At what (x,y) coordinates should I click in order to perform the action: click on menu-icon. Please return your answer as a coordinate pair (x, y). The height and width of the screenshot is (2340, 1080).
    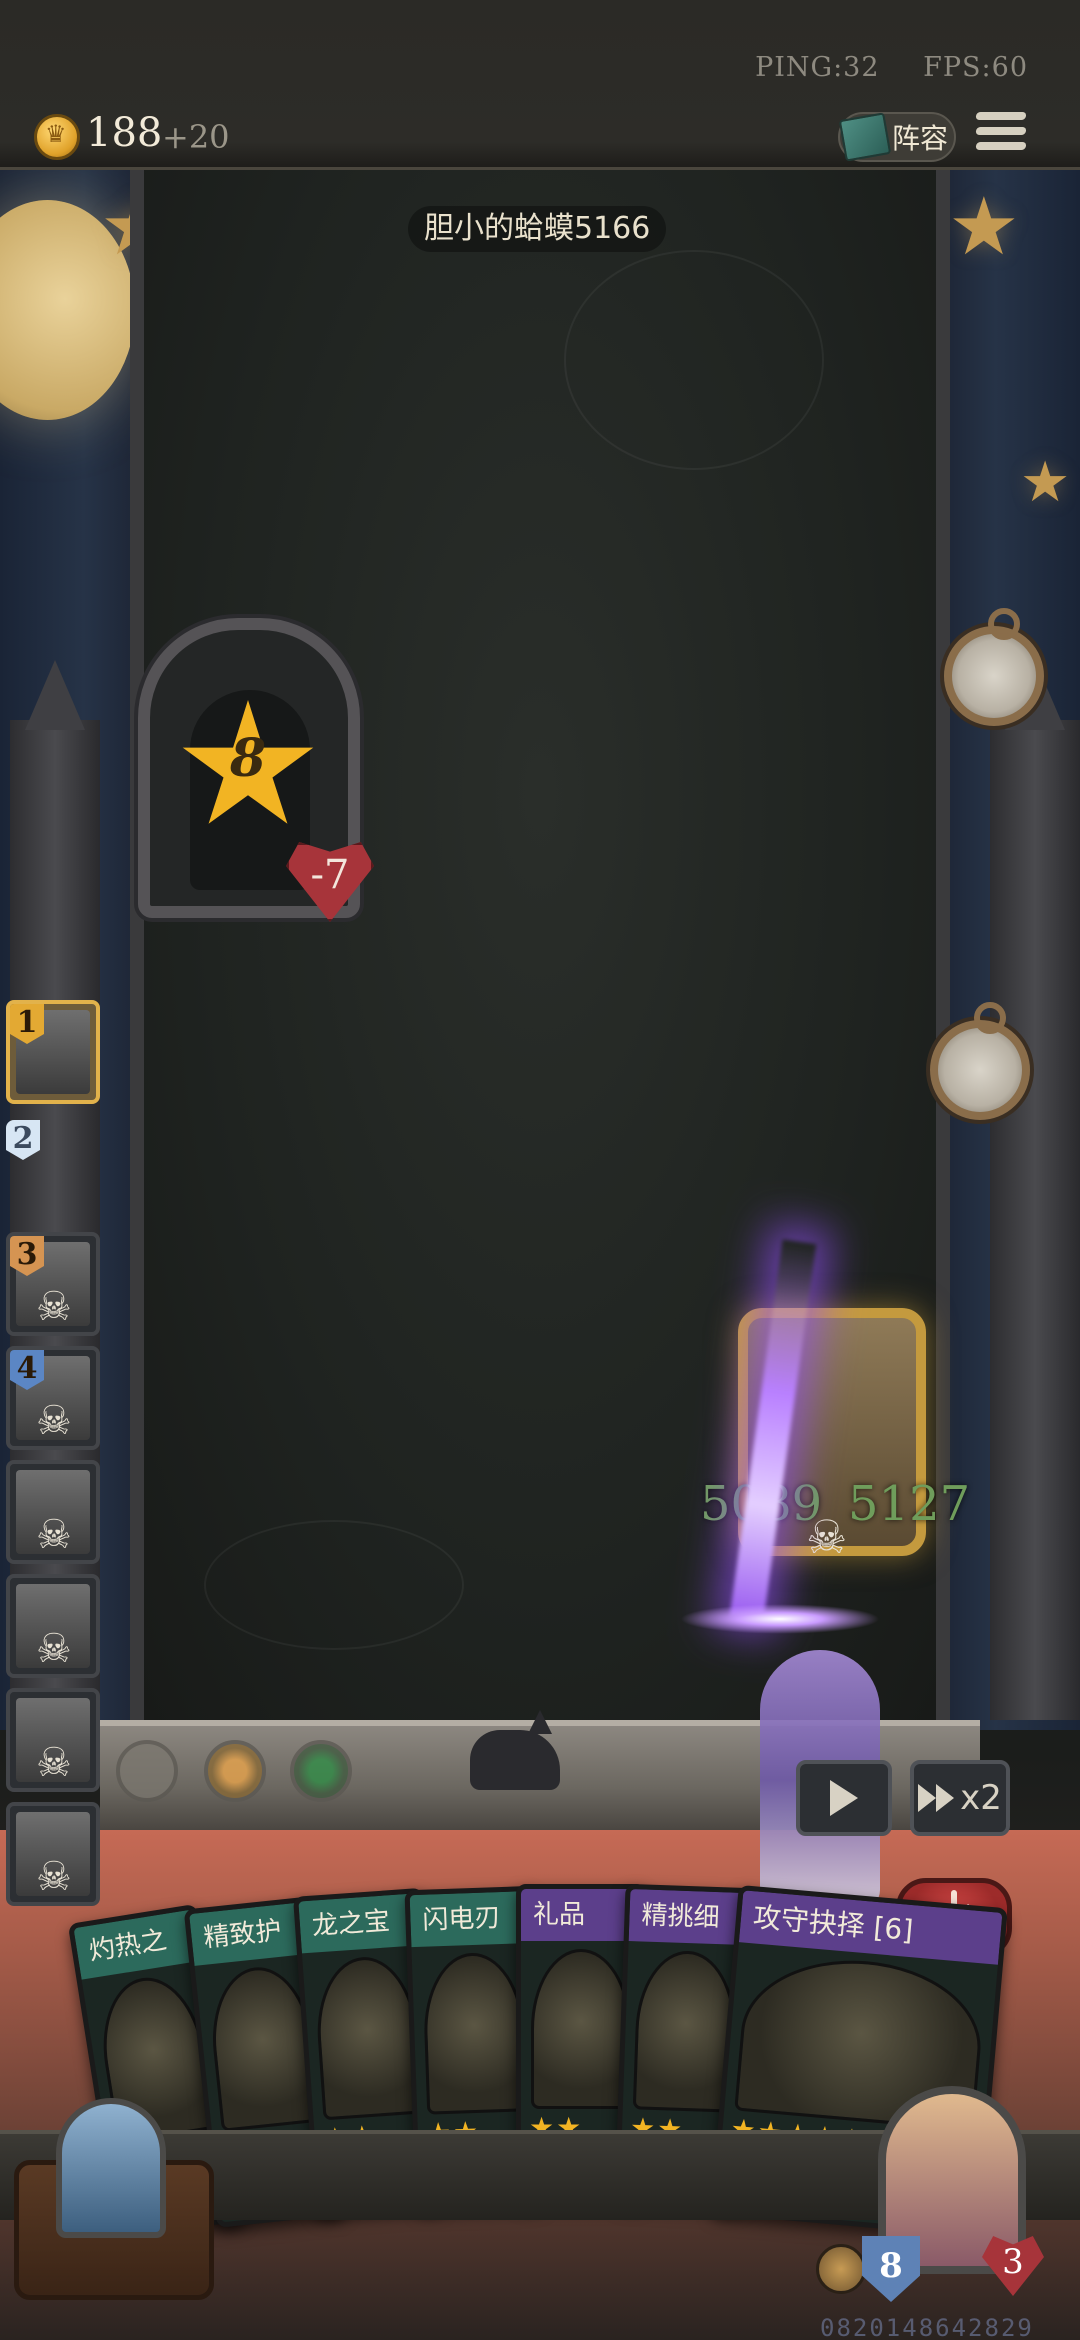
    Looking at the image, I should click on (1001, 135).